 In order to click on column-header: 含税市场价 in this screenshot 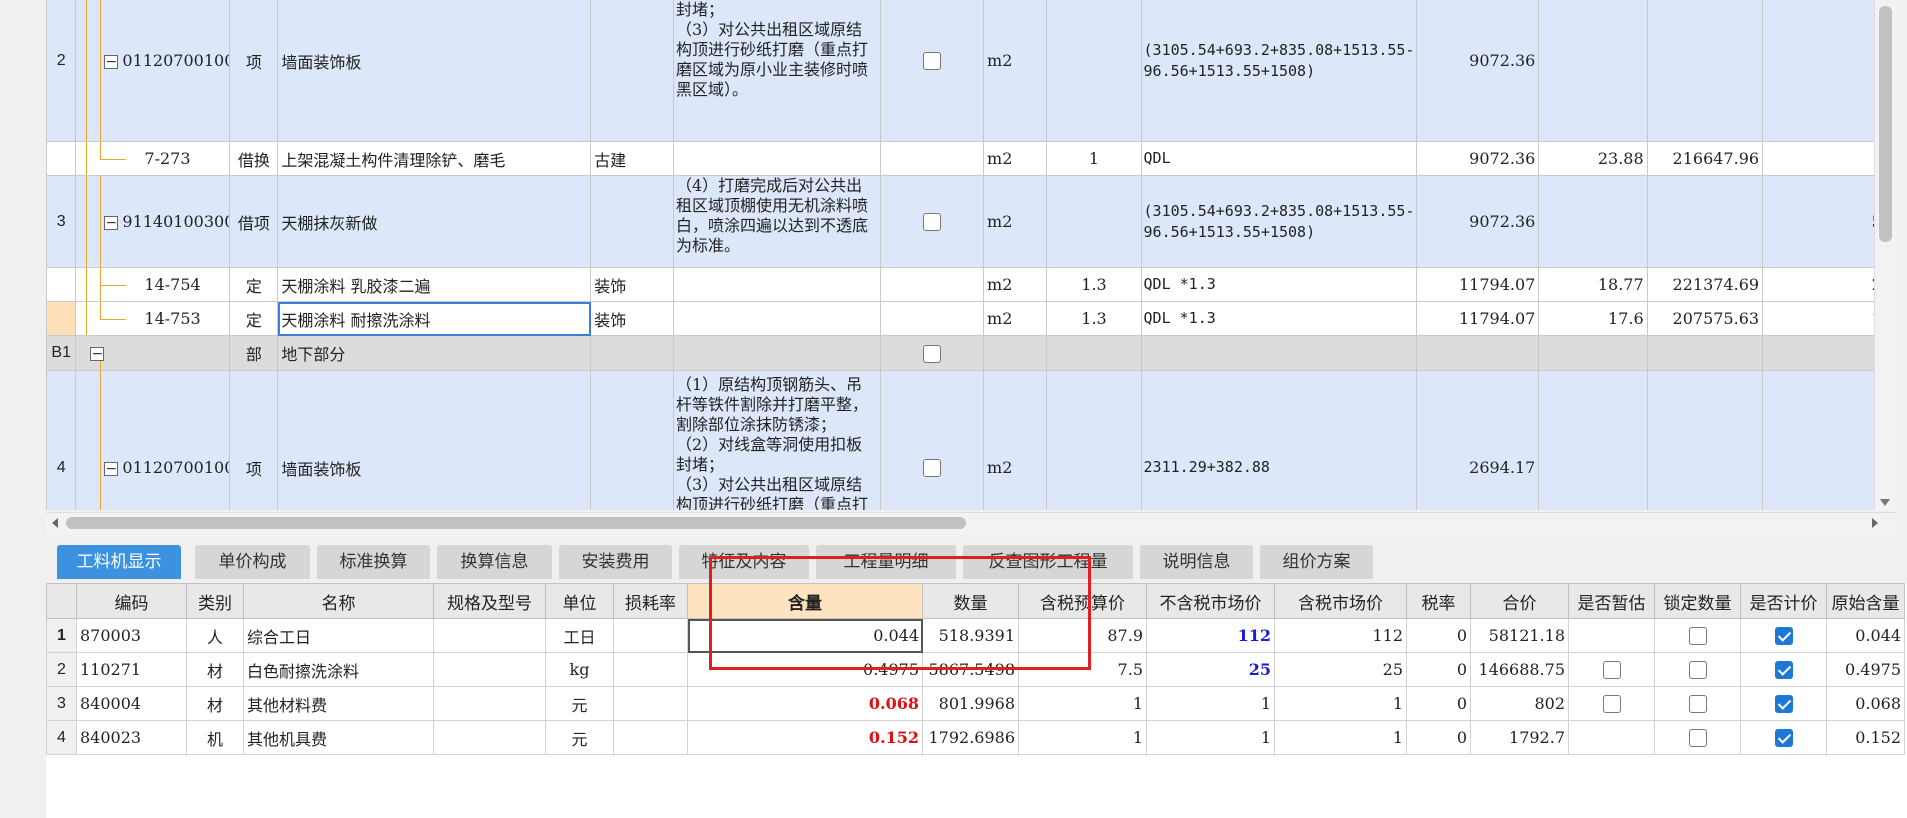, I will do `click(1340, 601)`.